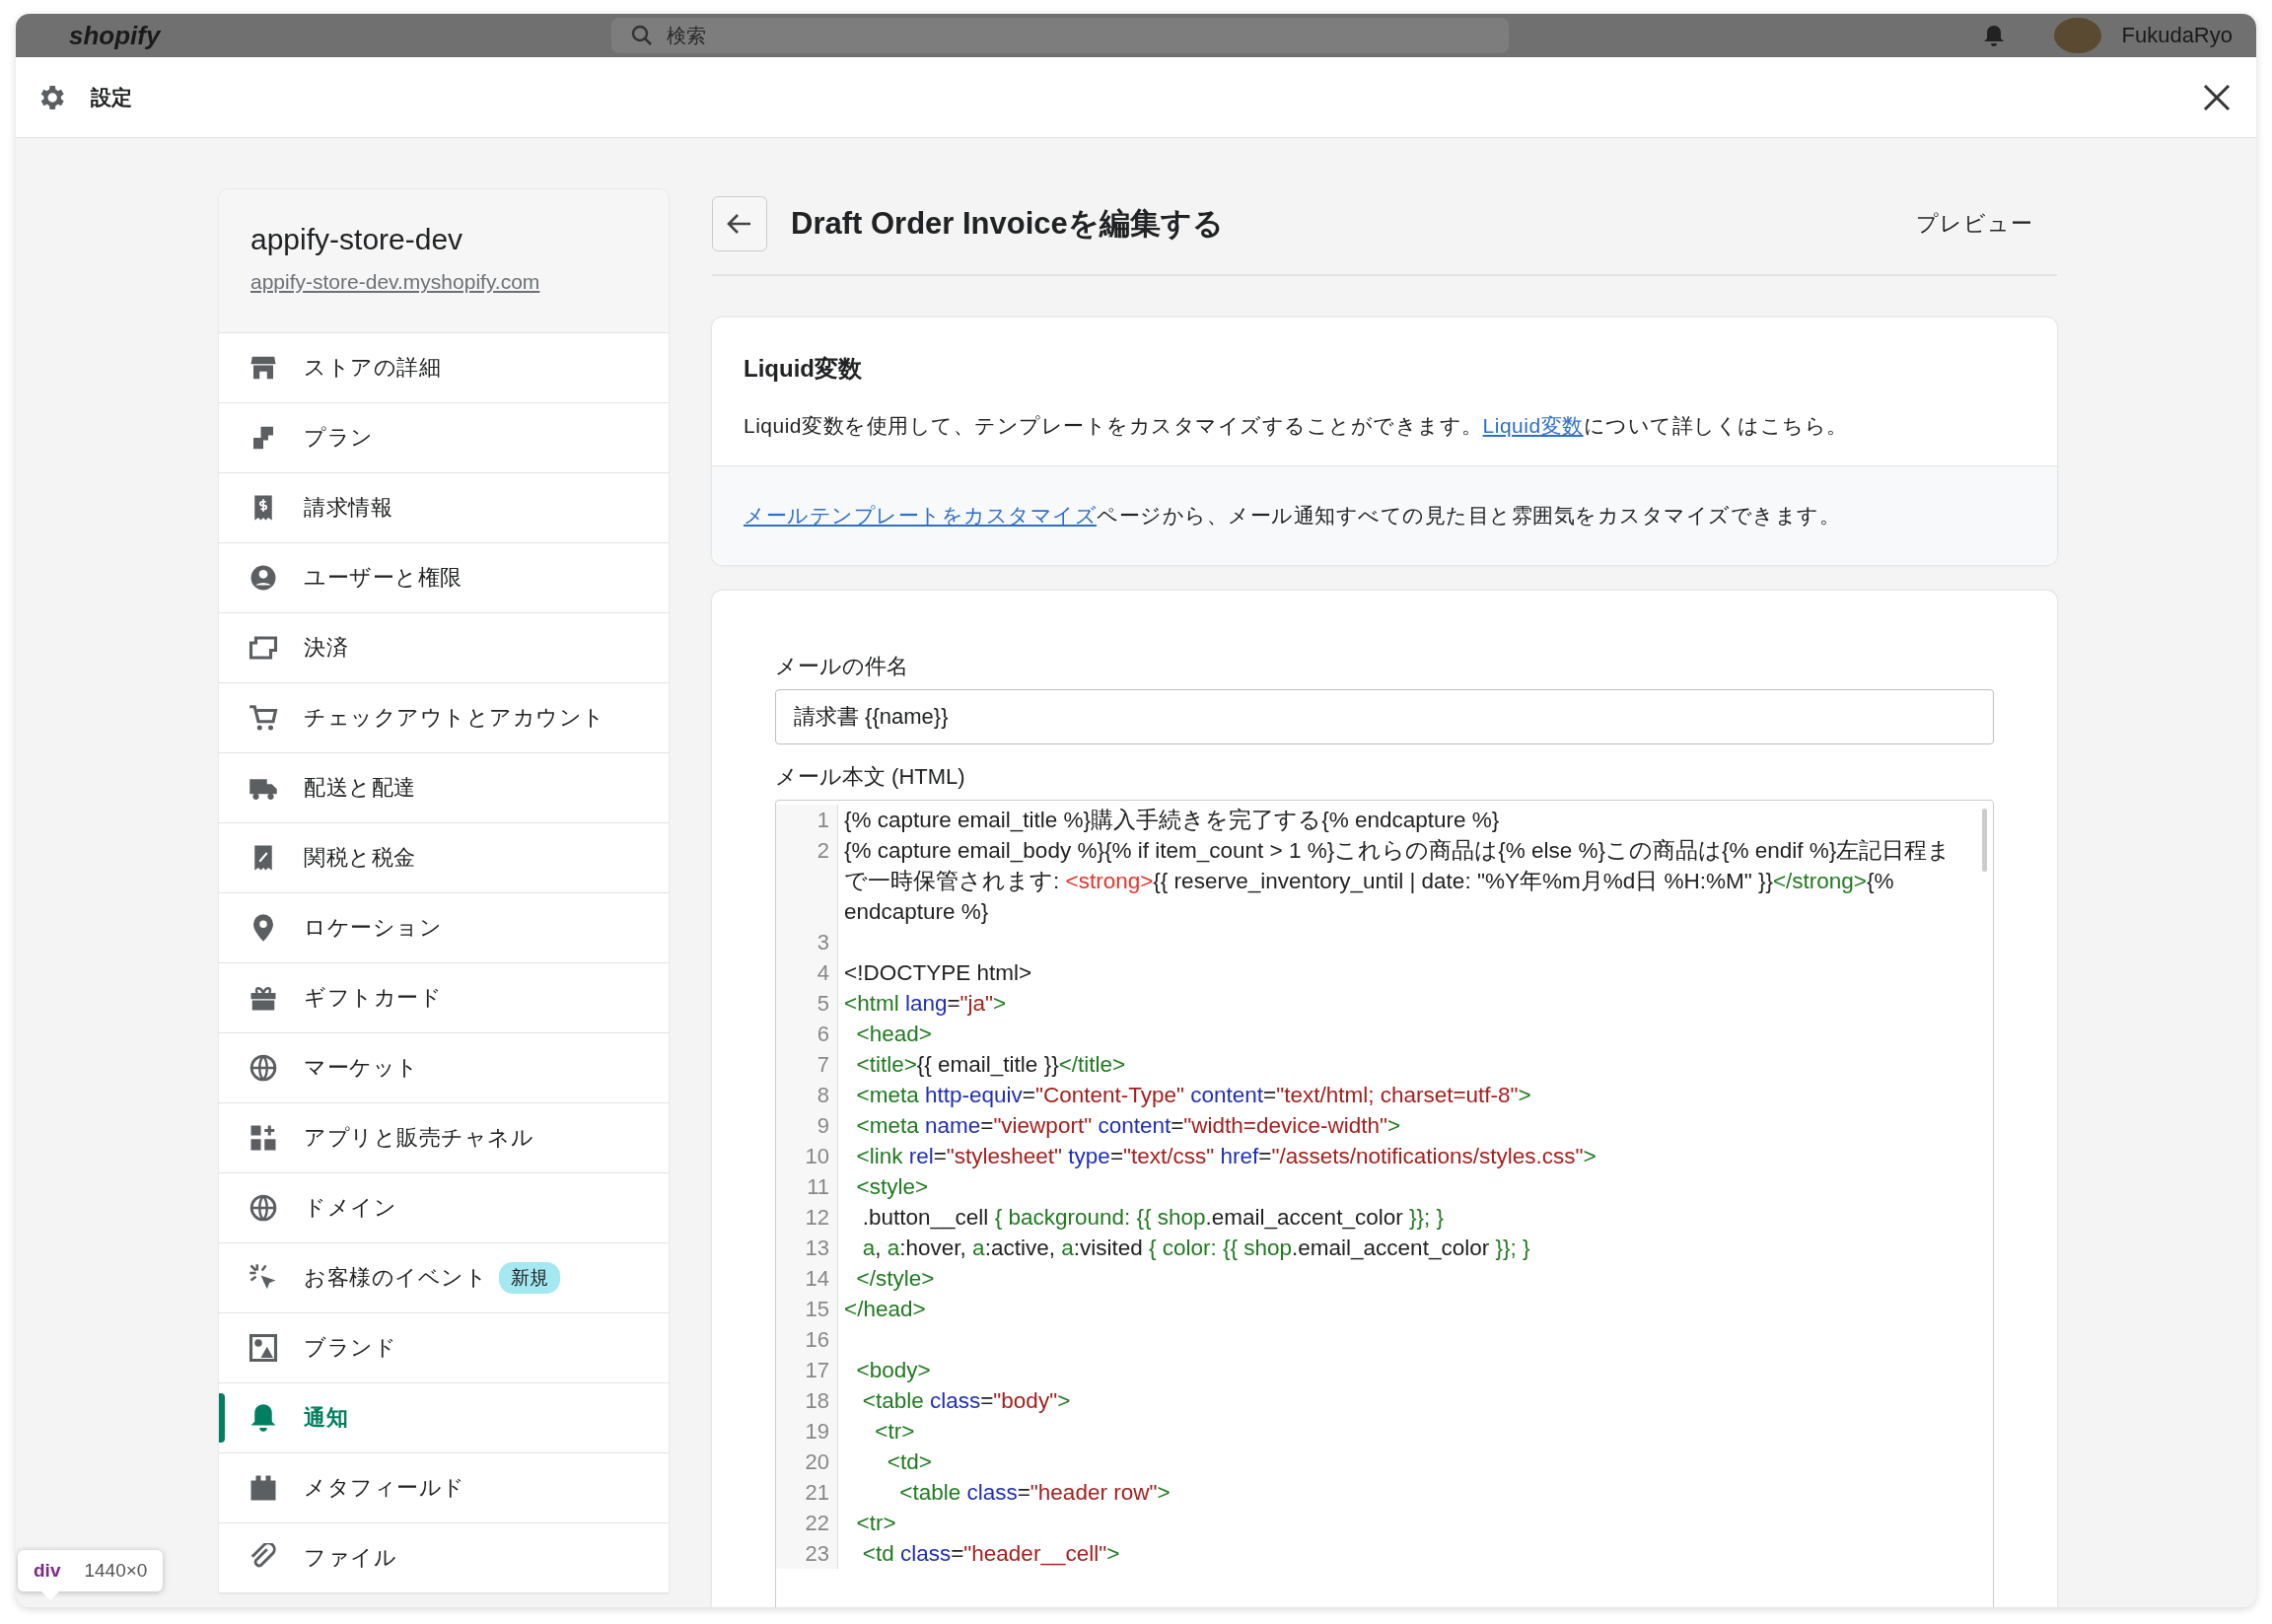 The height and width of the screenshot is (1624, 2272). What do you see at coordinates (895, 1279) in the screenshot?
I see `code-line: </style>` at bounding box center [895, 1279].